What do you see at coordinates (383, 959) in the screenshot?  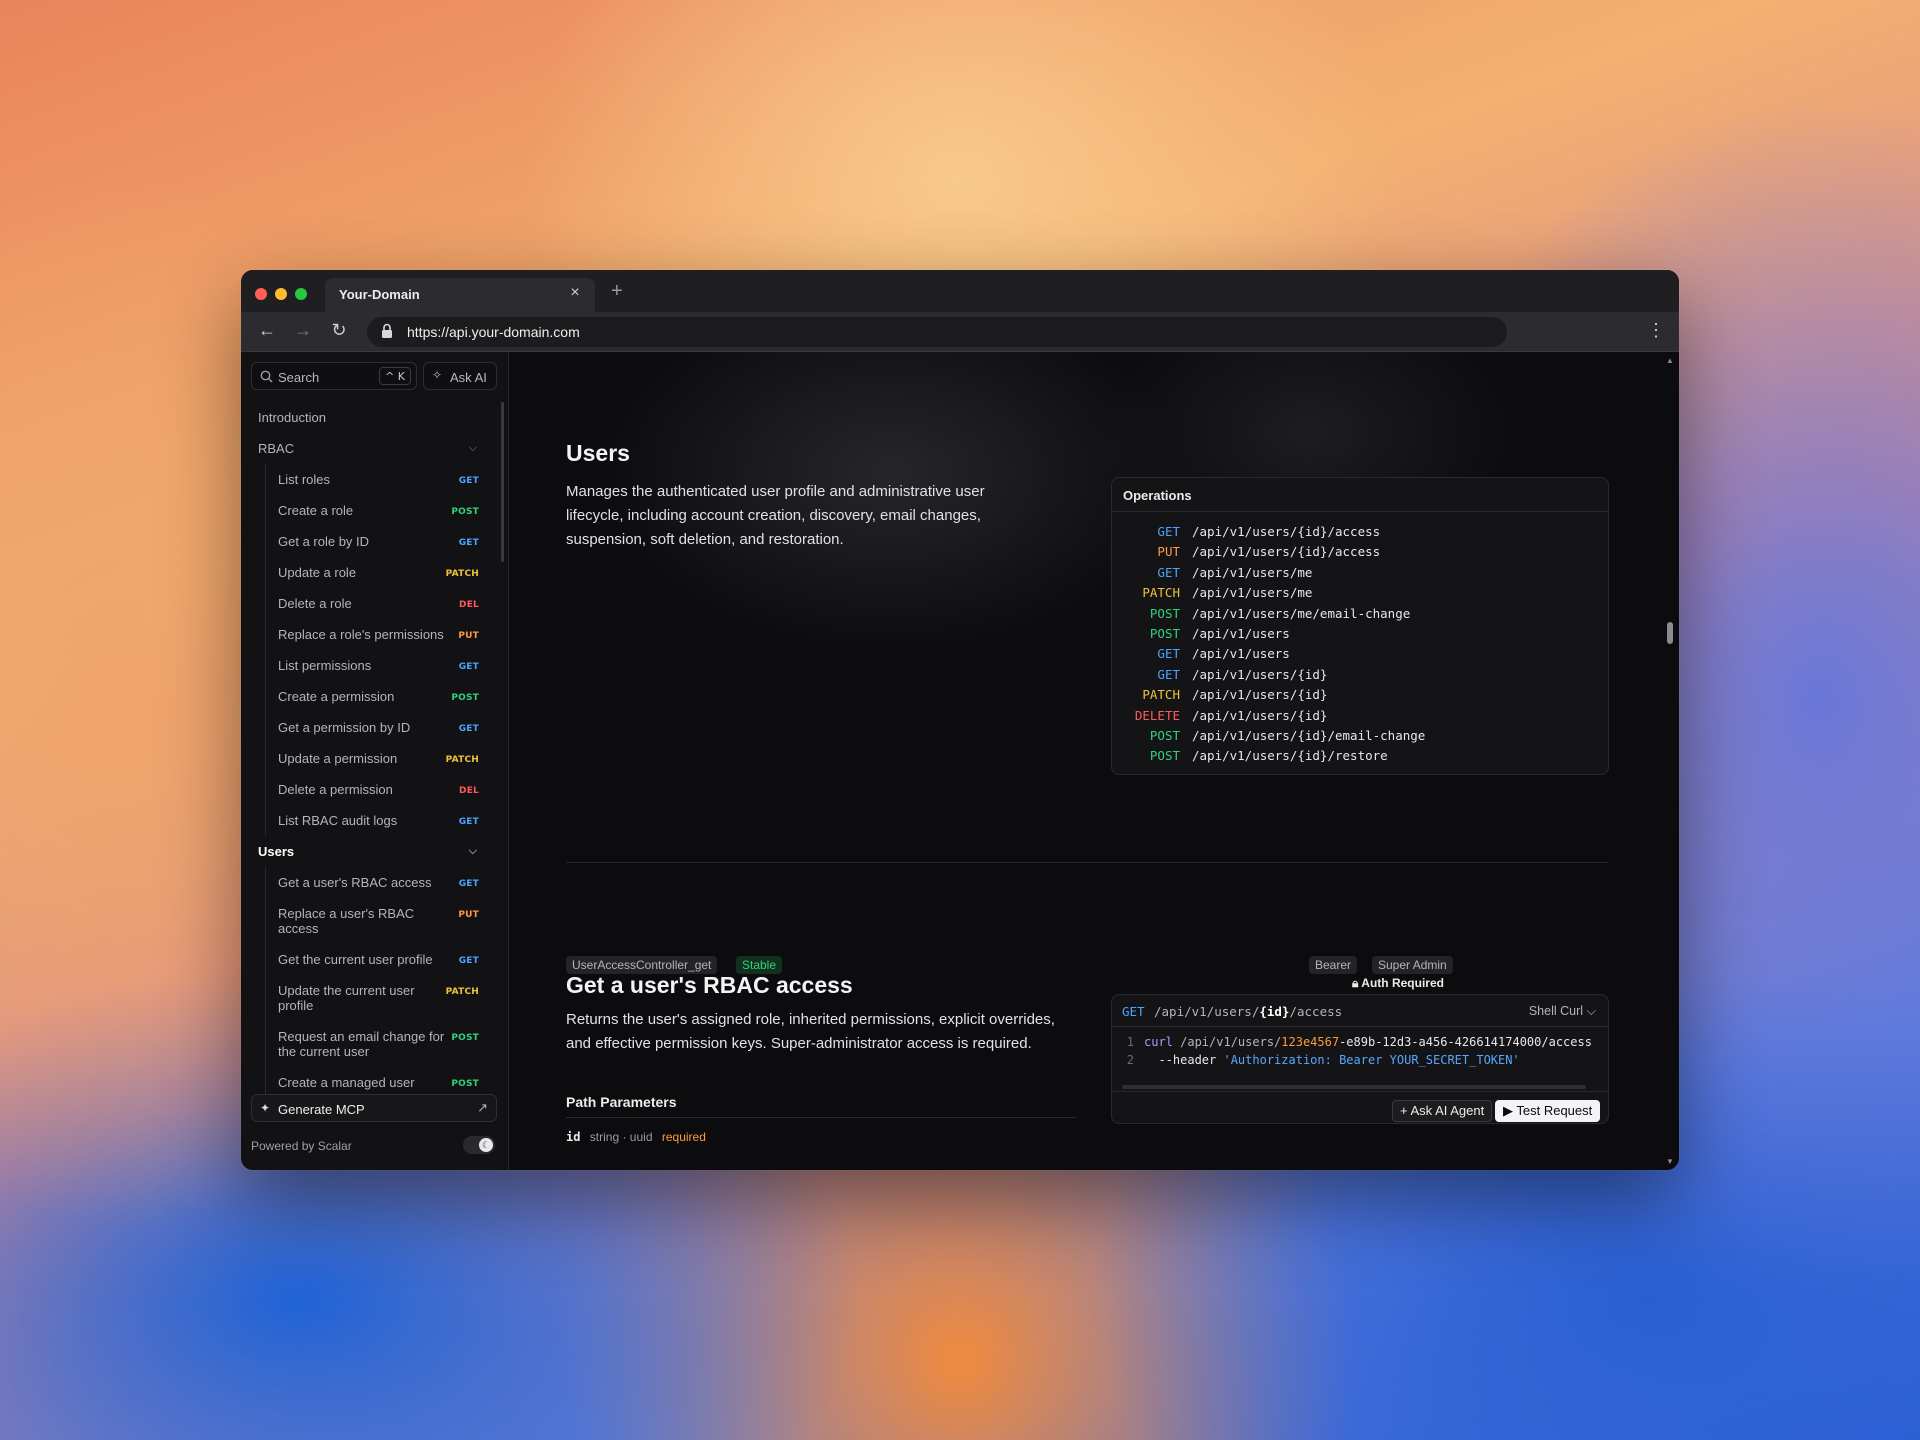 I see `sidebar-item-get-current-user: Get the current user profile GET` at bounding box center [383, 959].